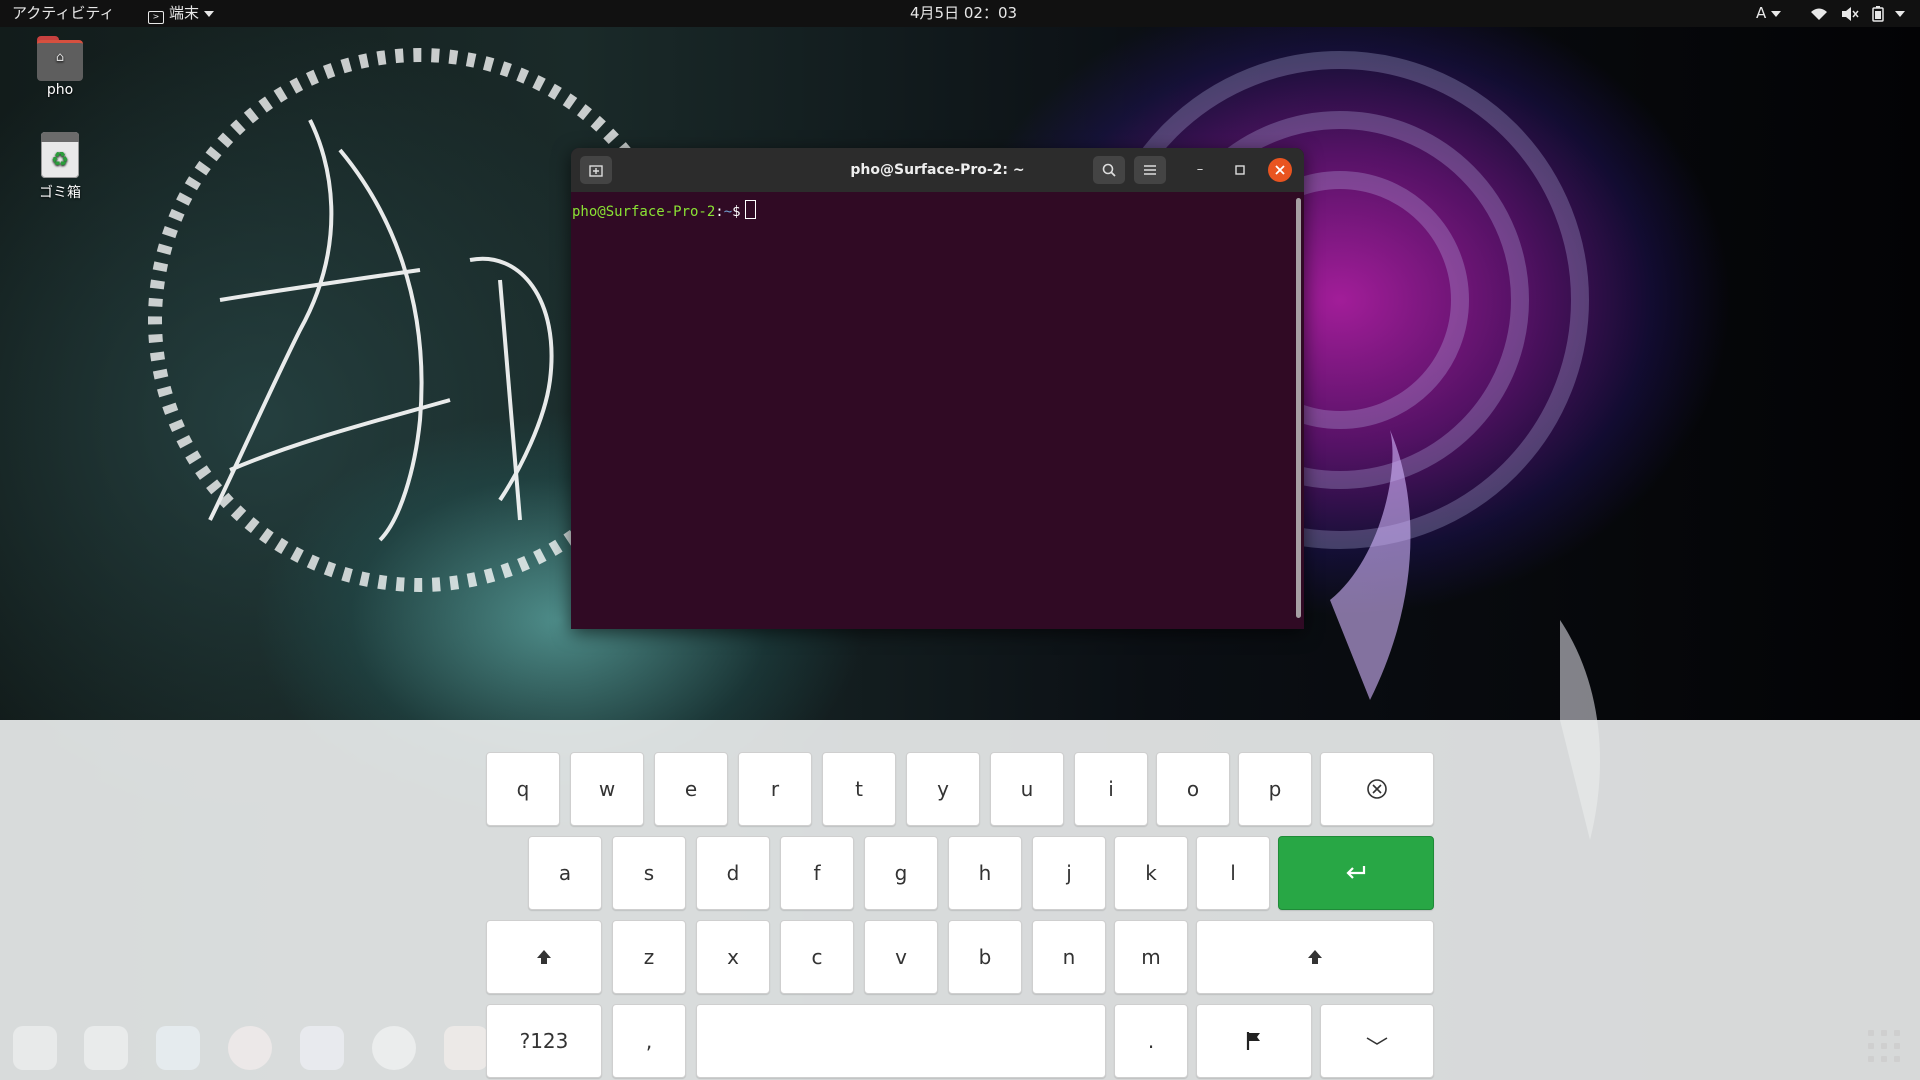 This screenshot has width=1920, height=1080. I want to click on maximize-icon, so click(1240, 169).